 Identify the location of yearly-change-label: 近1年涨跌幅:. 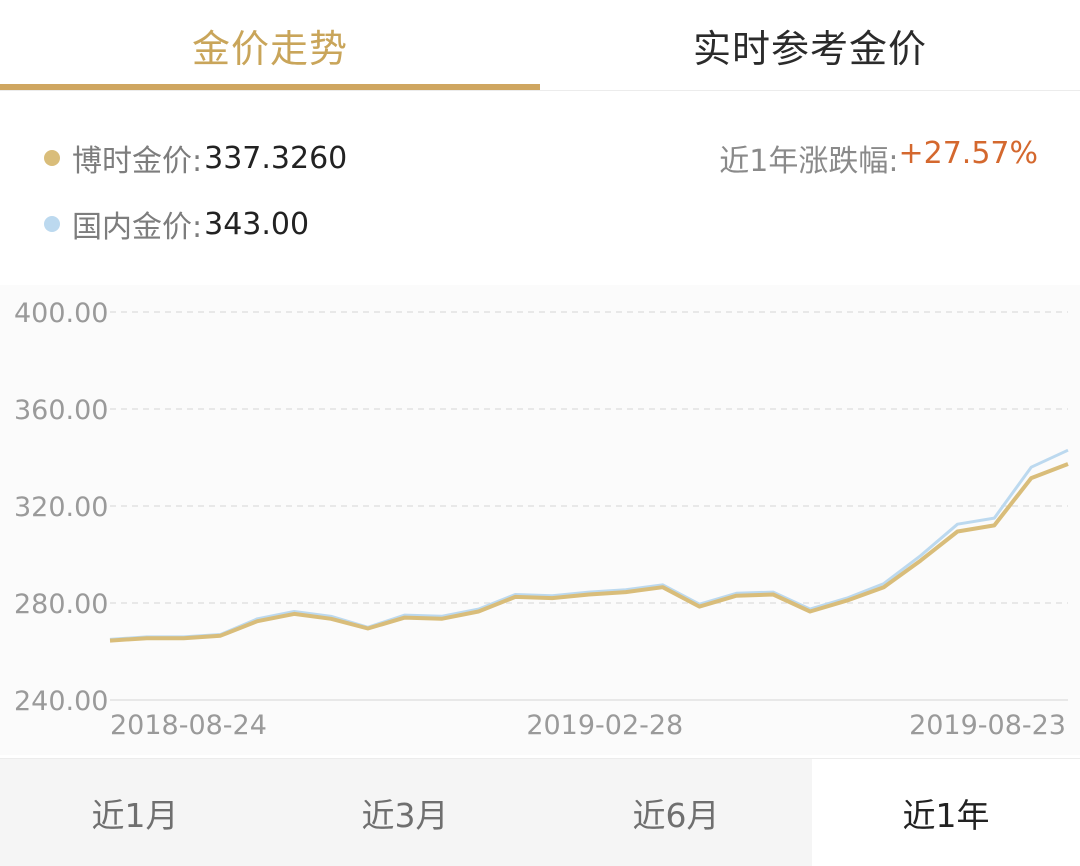
(809, 161).